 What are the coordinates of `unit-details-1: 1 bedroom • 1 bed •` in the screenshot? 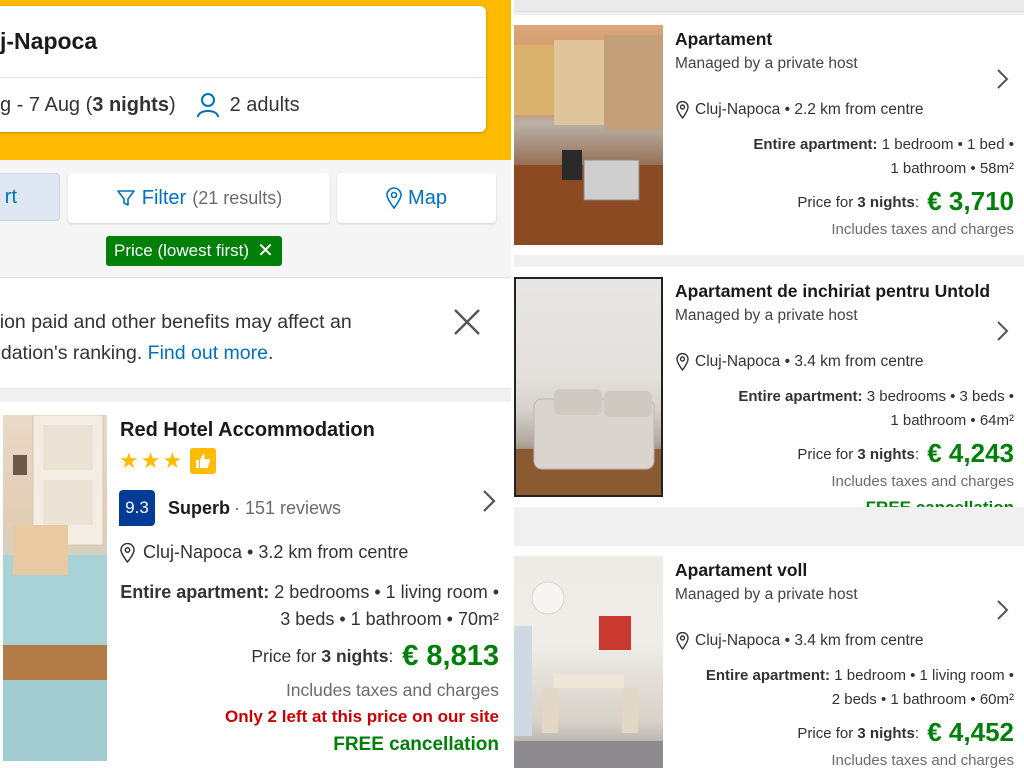 It's located at (947, 144).